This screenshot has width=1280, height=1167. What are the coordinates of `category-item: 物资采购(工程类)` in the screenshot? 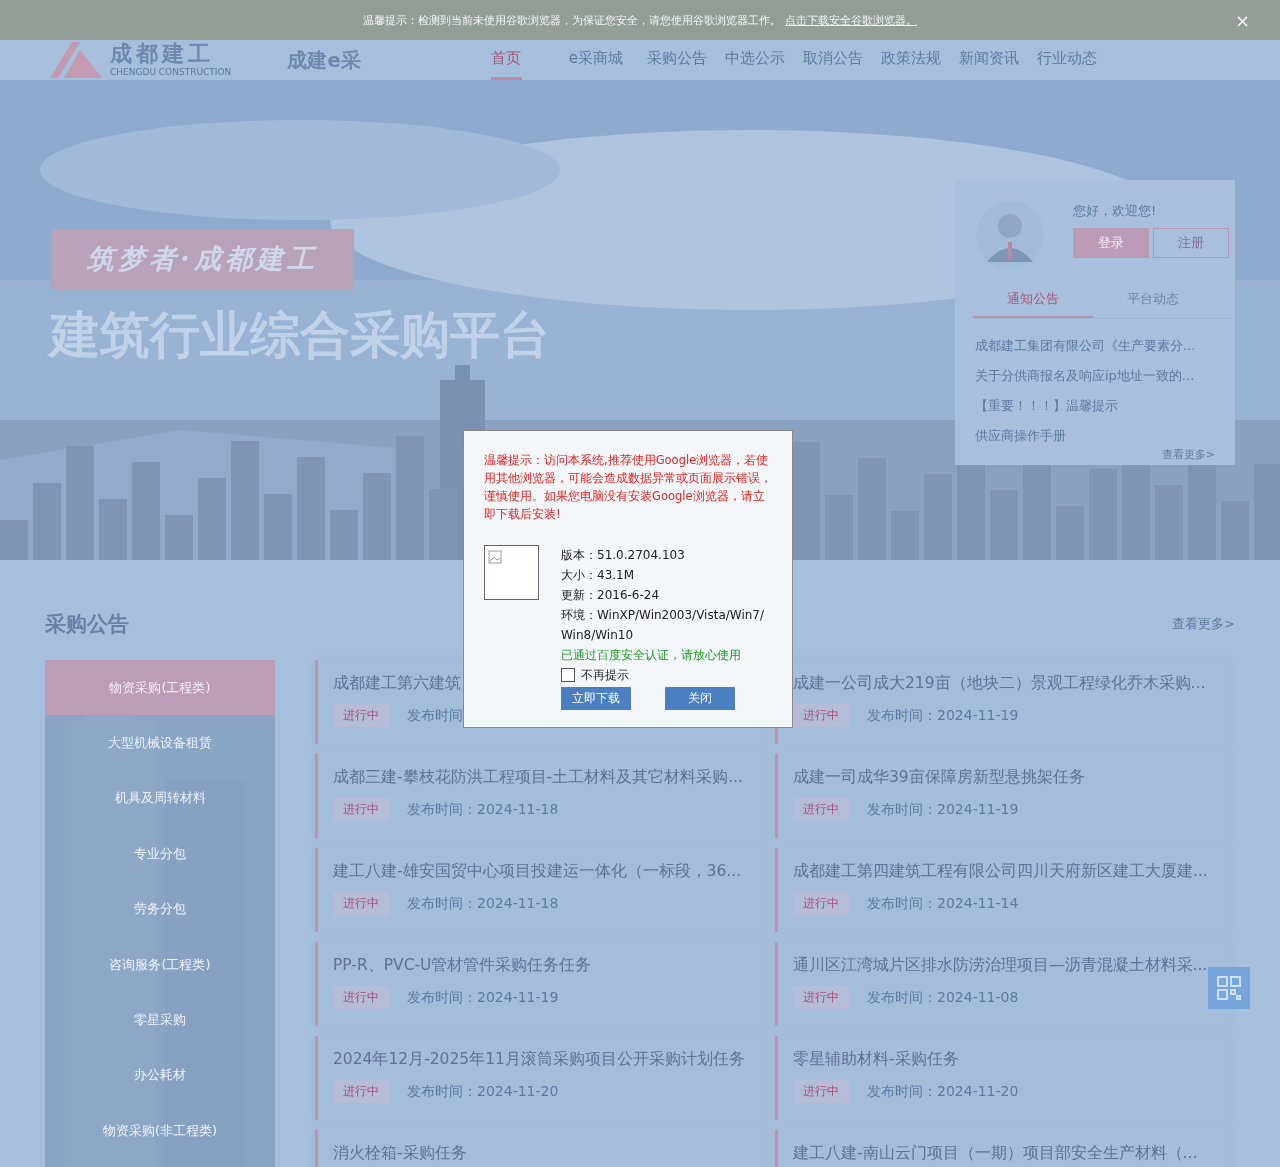 It's located at (160, 688).